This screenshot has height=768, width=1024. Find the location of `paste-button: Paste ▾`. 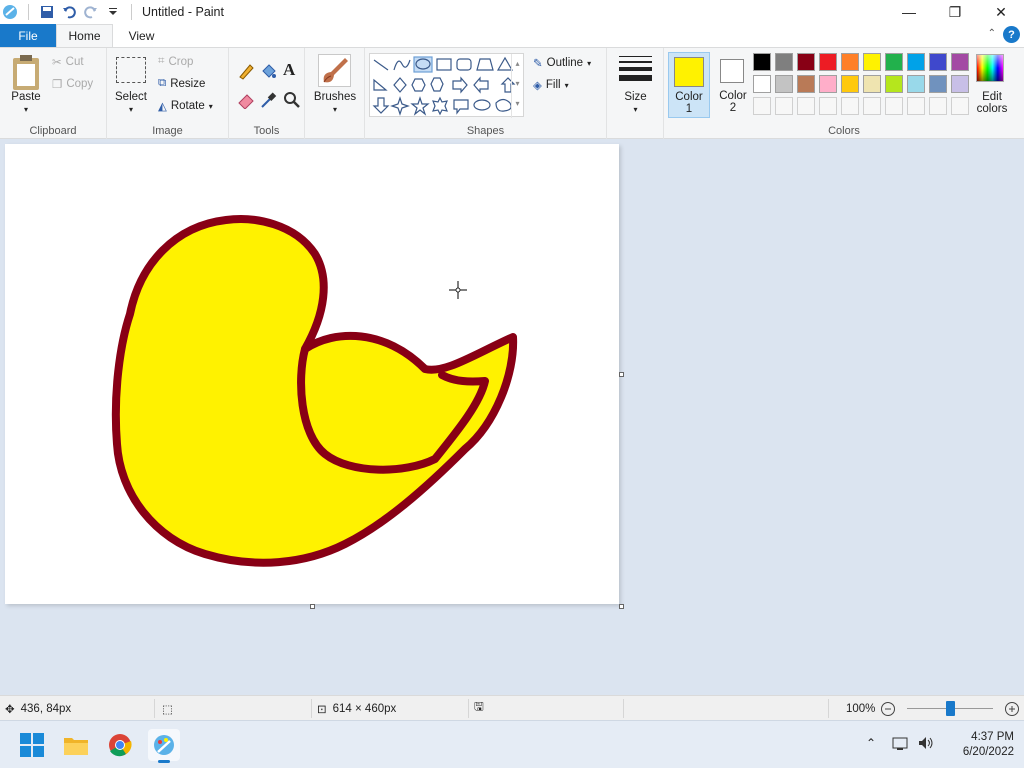

paste-button: Paste ▾ is located at coordinates (26, 103).